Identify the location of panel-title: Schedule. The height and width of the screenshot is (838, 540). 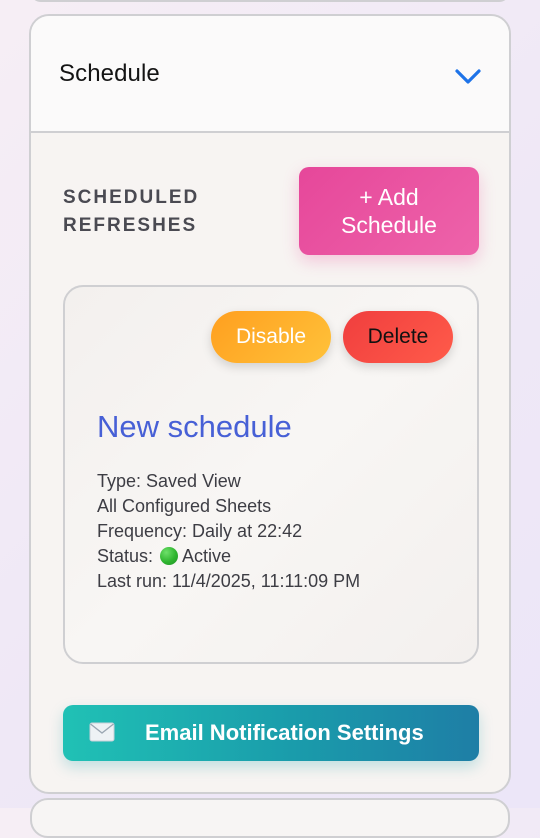
(109, 73).